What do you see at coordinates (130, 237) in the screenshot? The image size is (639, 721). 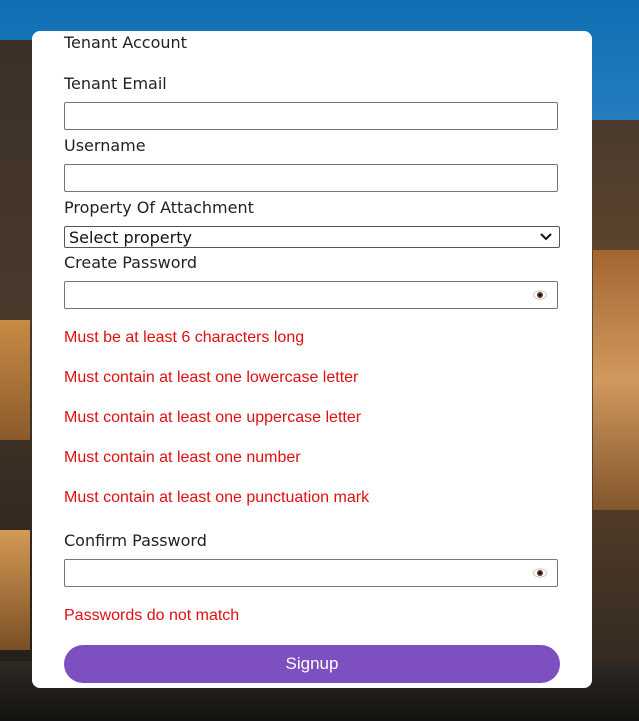 I see `property-select-value: Select property` at bounding box center [130, 237].